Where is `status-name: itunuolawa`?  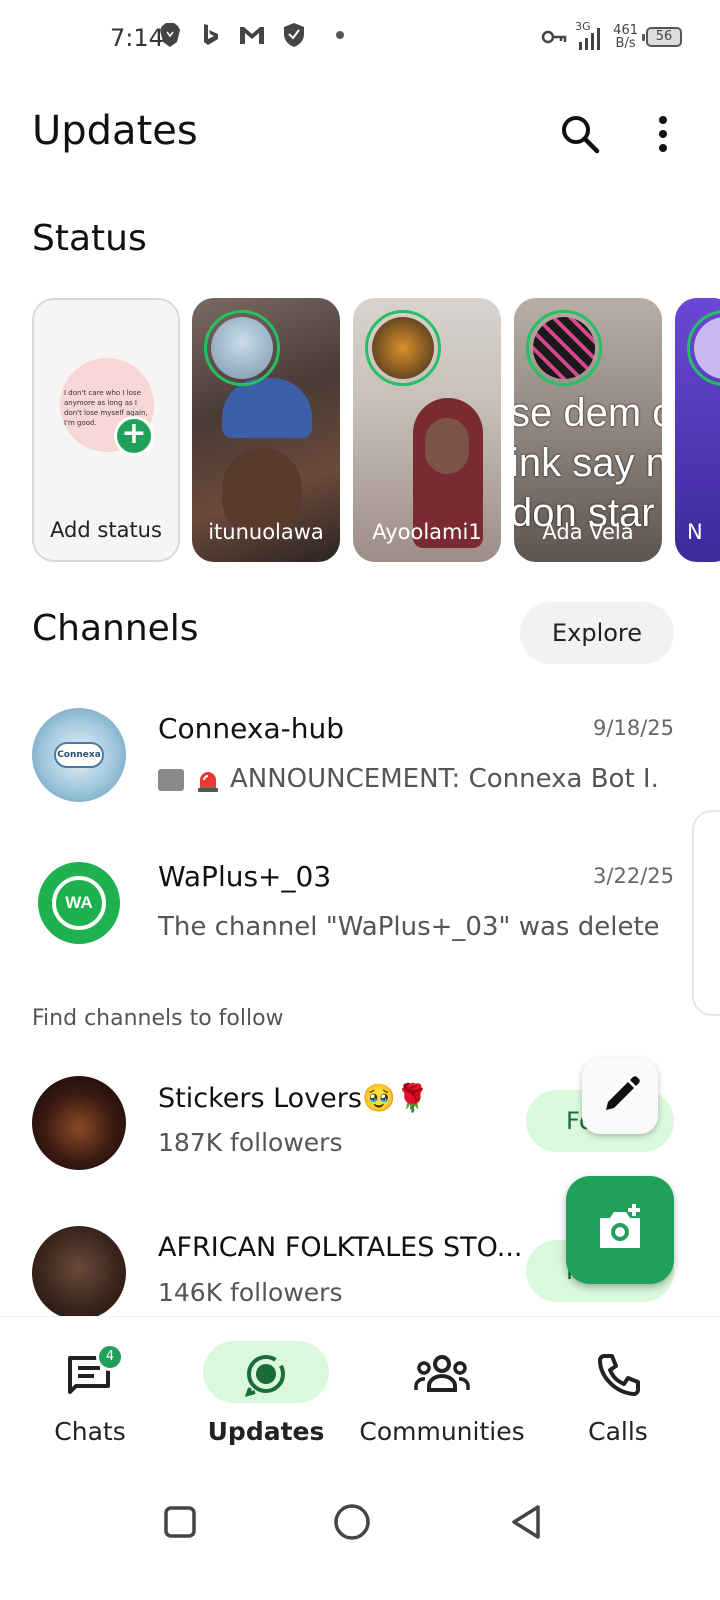
status-name: itunuolawa is located at coordinates (266, 532).